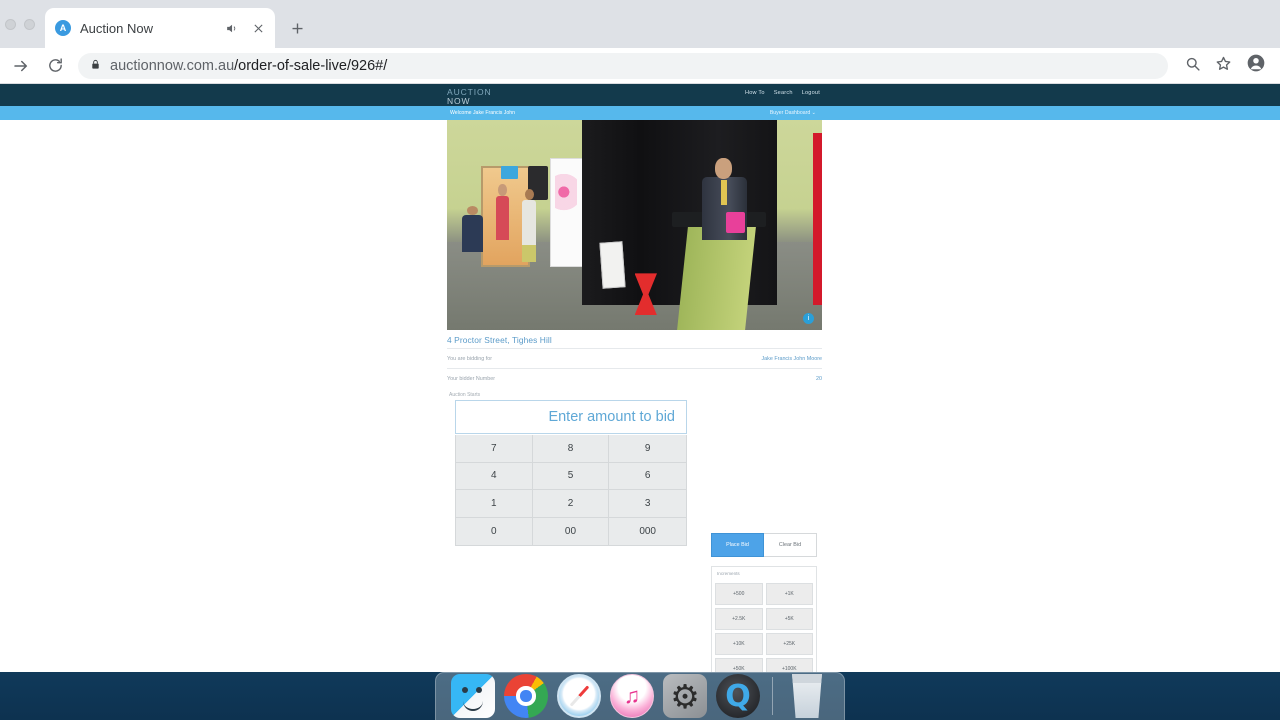 The image size is (1280, 720). What do you see at coordinates (494, 449) in the screenshot?
I see `keypad-key-7: 7` at bounding box center [494, 449].